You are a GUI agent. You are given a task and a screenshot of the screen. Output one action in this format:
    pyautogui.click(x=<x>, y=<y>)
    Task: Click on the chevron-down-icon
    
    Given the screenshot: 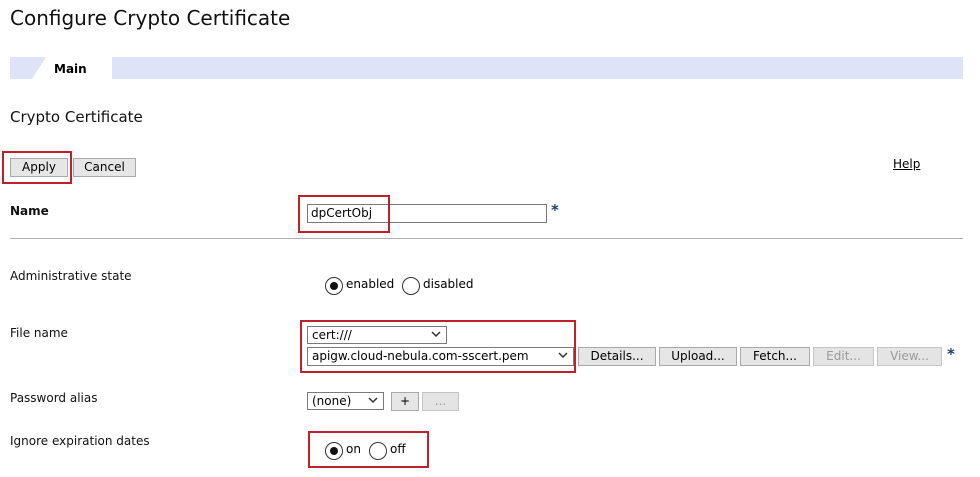 What is the action you would take?
    pyautogui.click(x=373, y=400)
    